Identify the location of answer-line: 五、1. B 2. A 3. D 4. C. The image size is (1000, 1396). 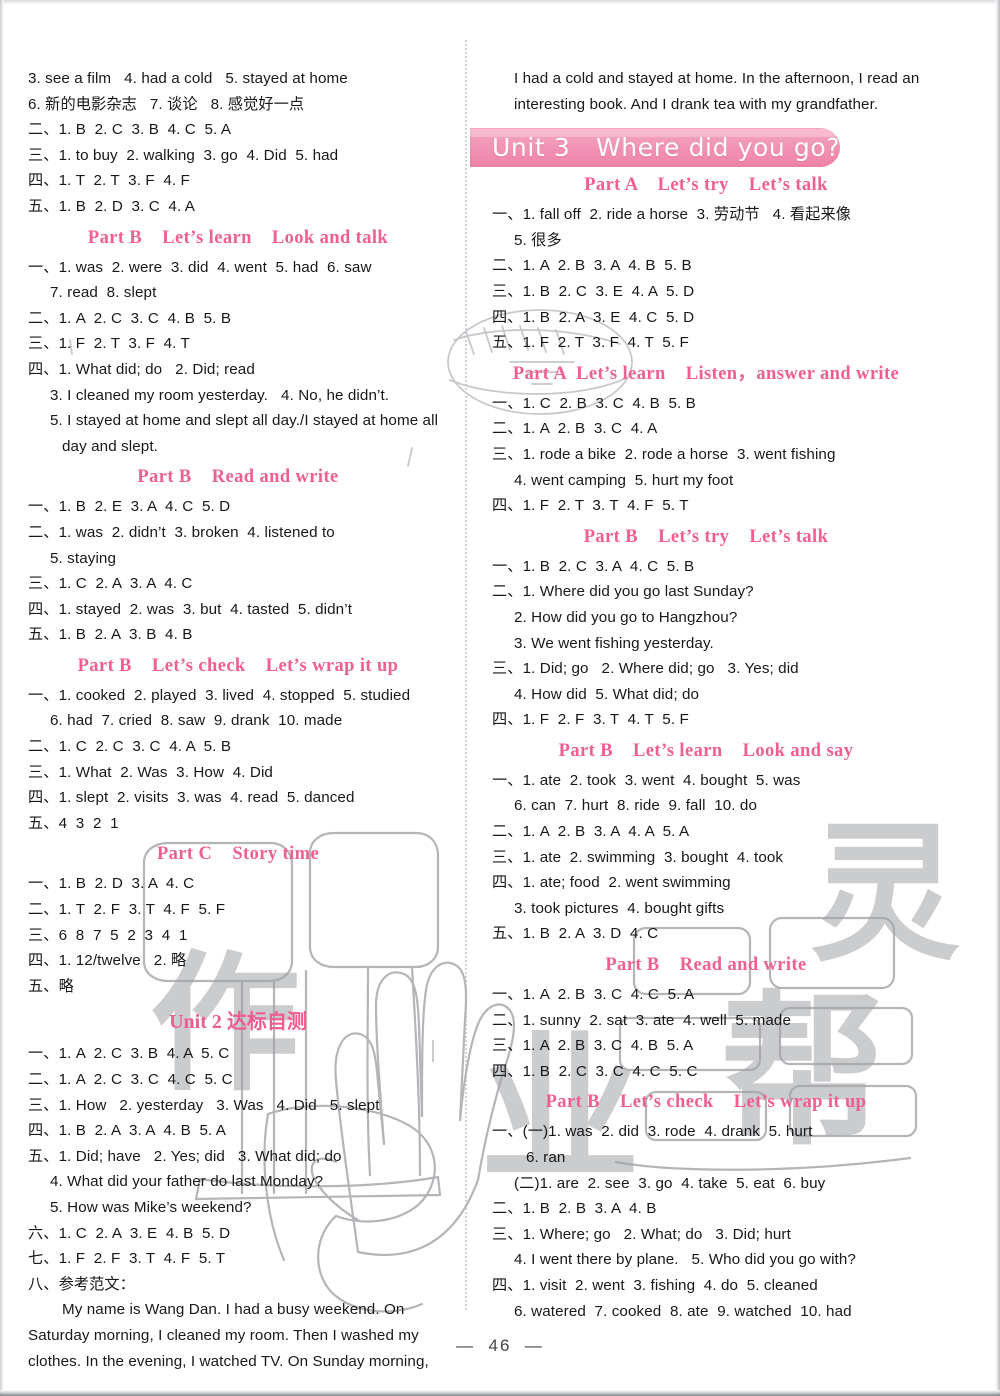
(575, 934).